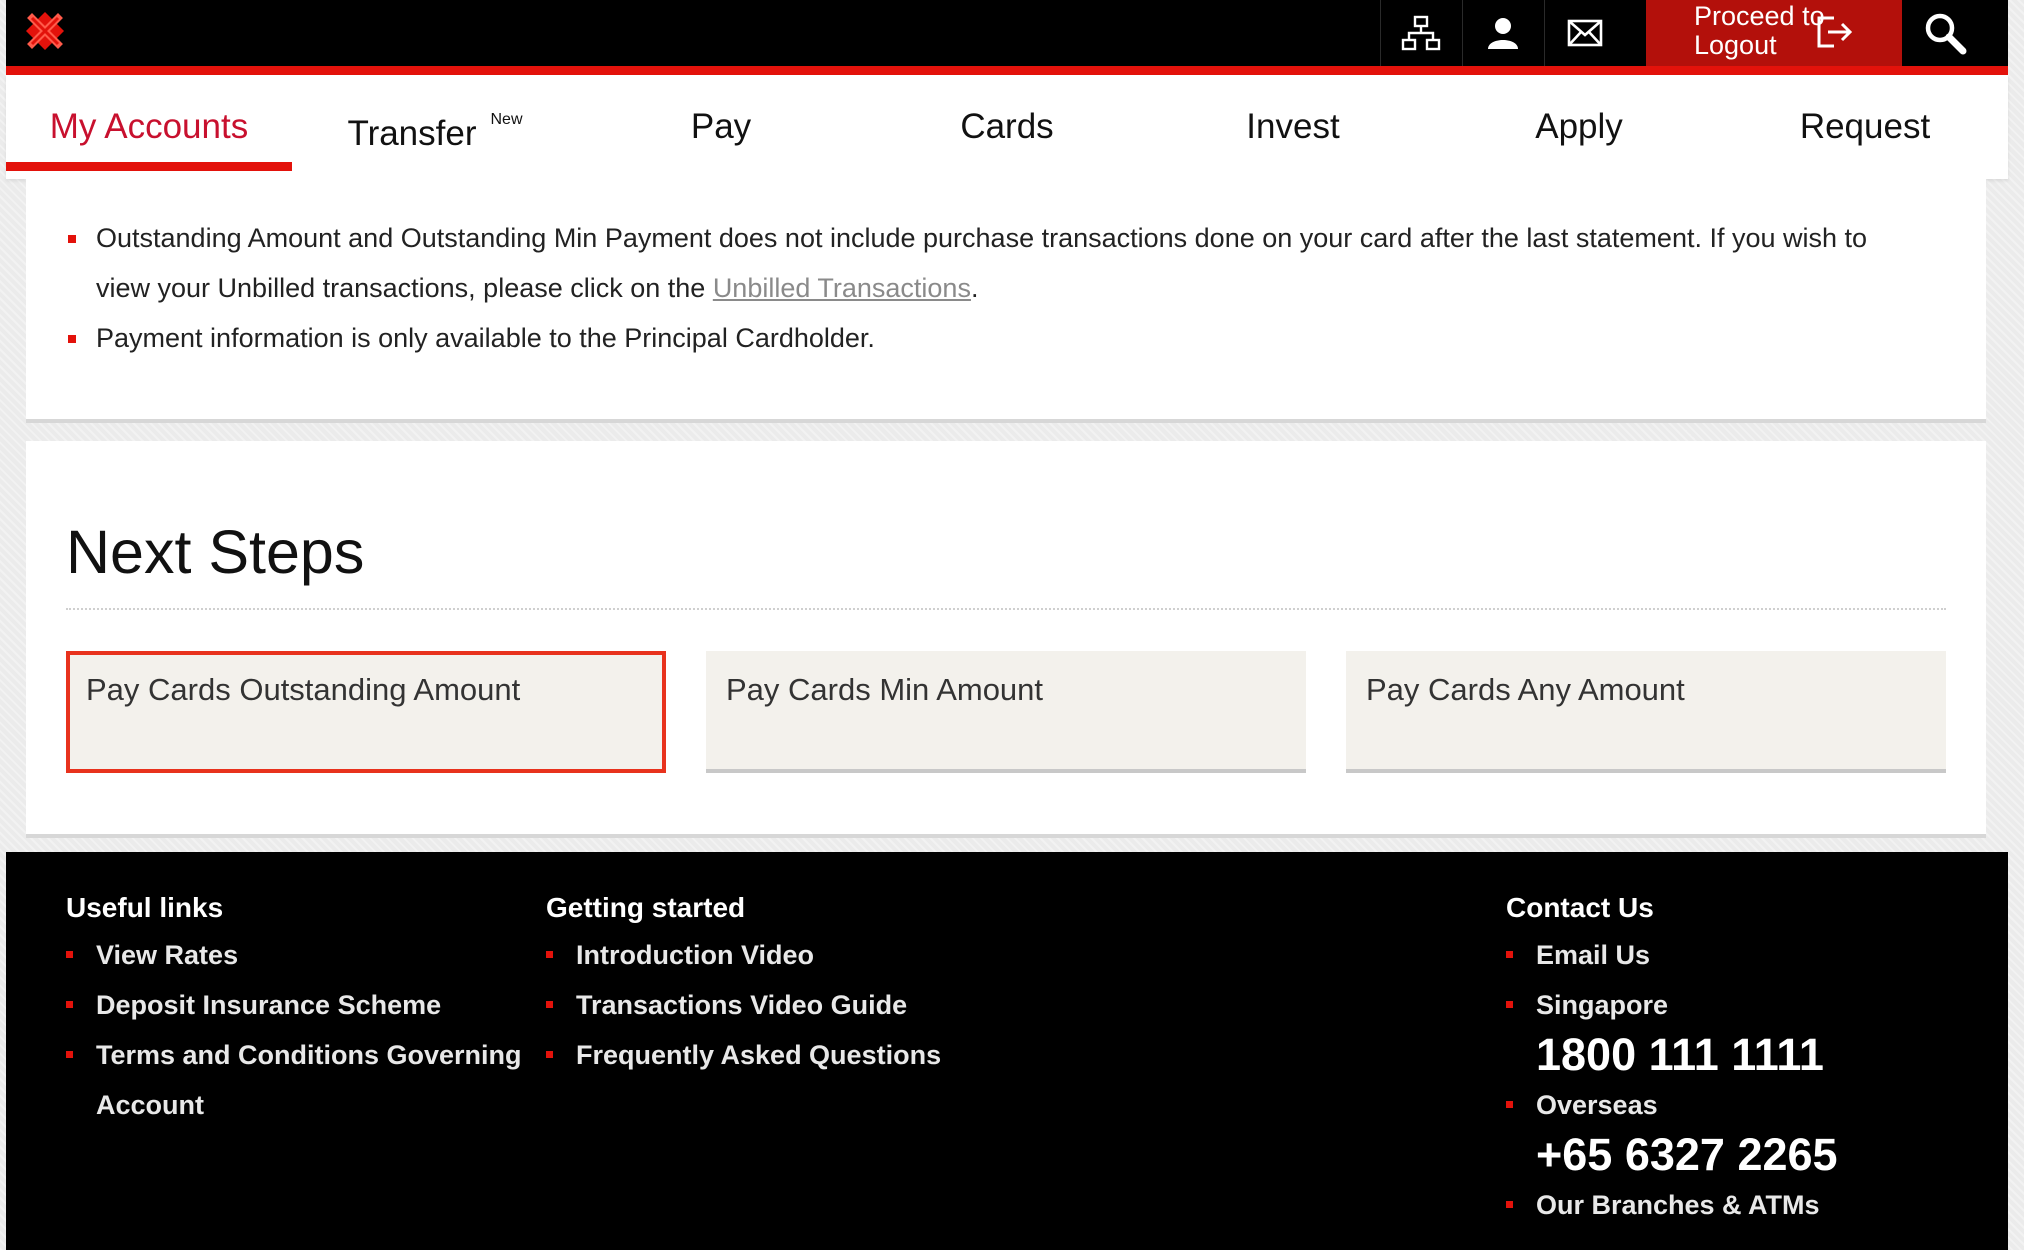 The height and width of the screenshot is (1250, 2024). What do you see at coordinates (1735, 45) in the screenshot?
I see `logout-label-line2: Logout` at bounding box center [1735, 45].